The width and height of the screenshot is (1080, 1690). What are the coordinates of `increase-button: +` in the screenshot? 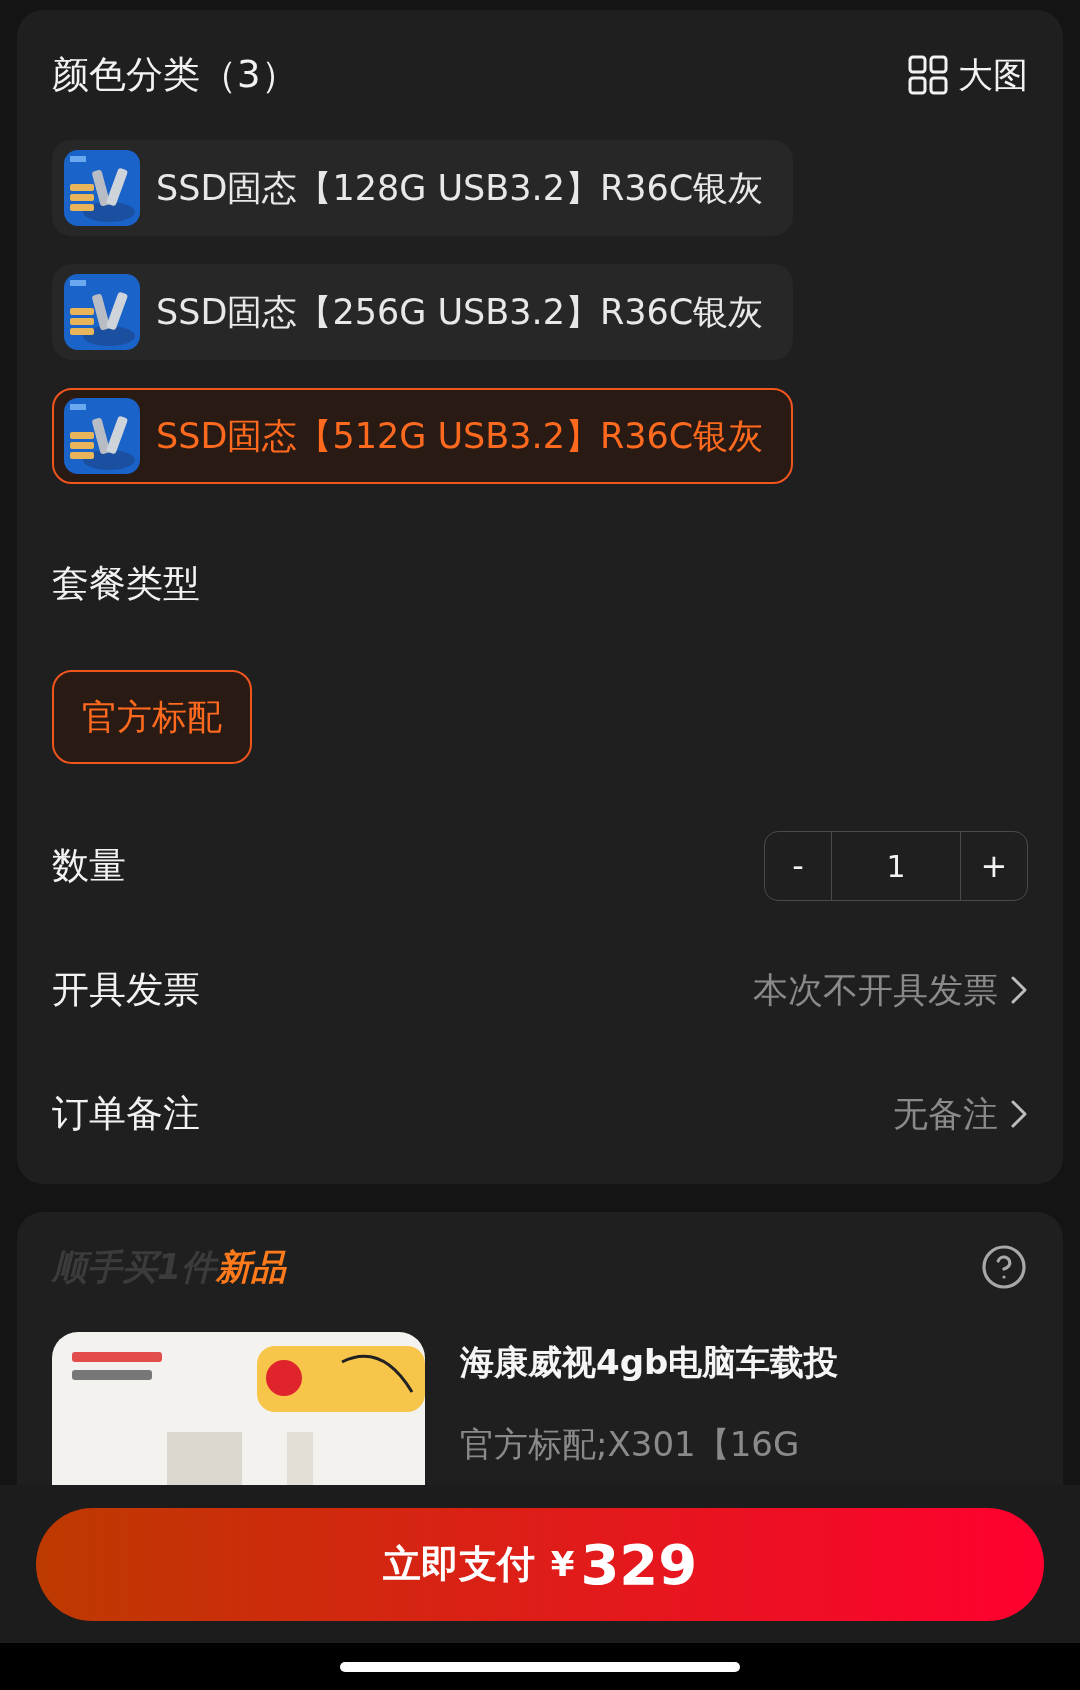 It's located at (994, 866).